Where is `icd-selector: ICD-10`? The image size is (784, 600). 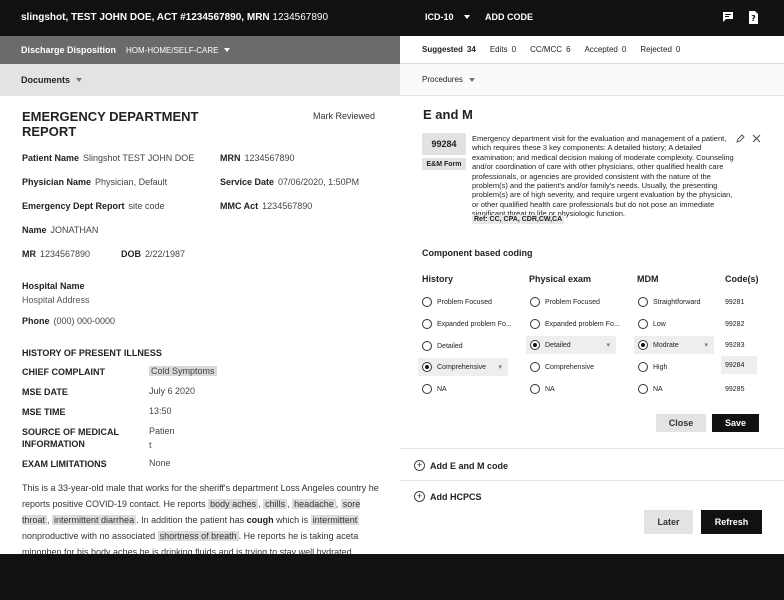
icd-selector: ICD-10 is located at coordinates (447, 17).